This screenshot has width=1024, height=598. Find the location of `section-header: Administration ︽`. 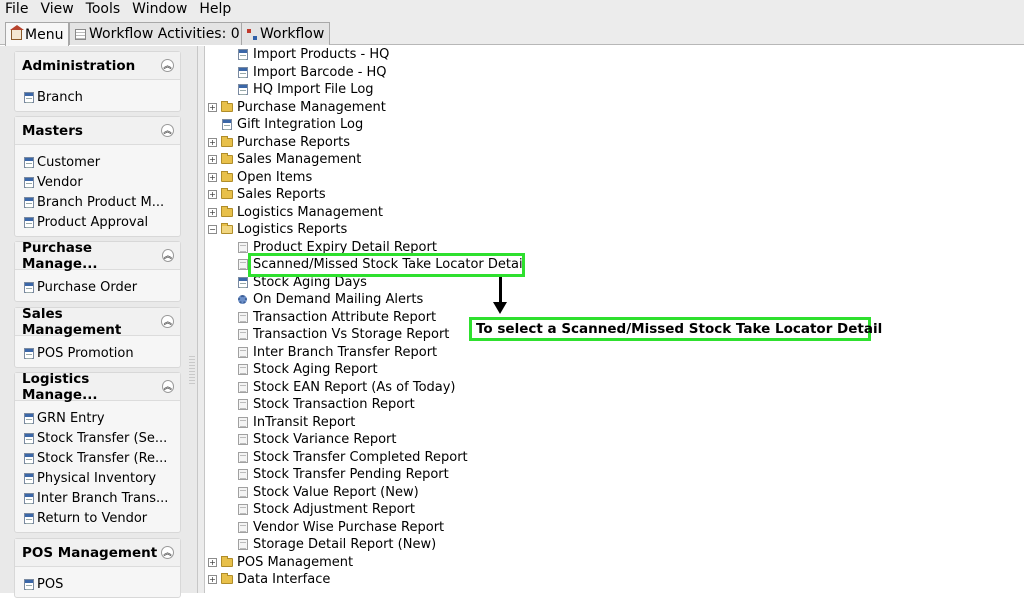

section-header: Administration ︽ is located at coordinates (97, 66).